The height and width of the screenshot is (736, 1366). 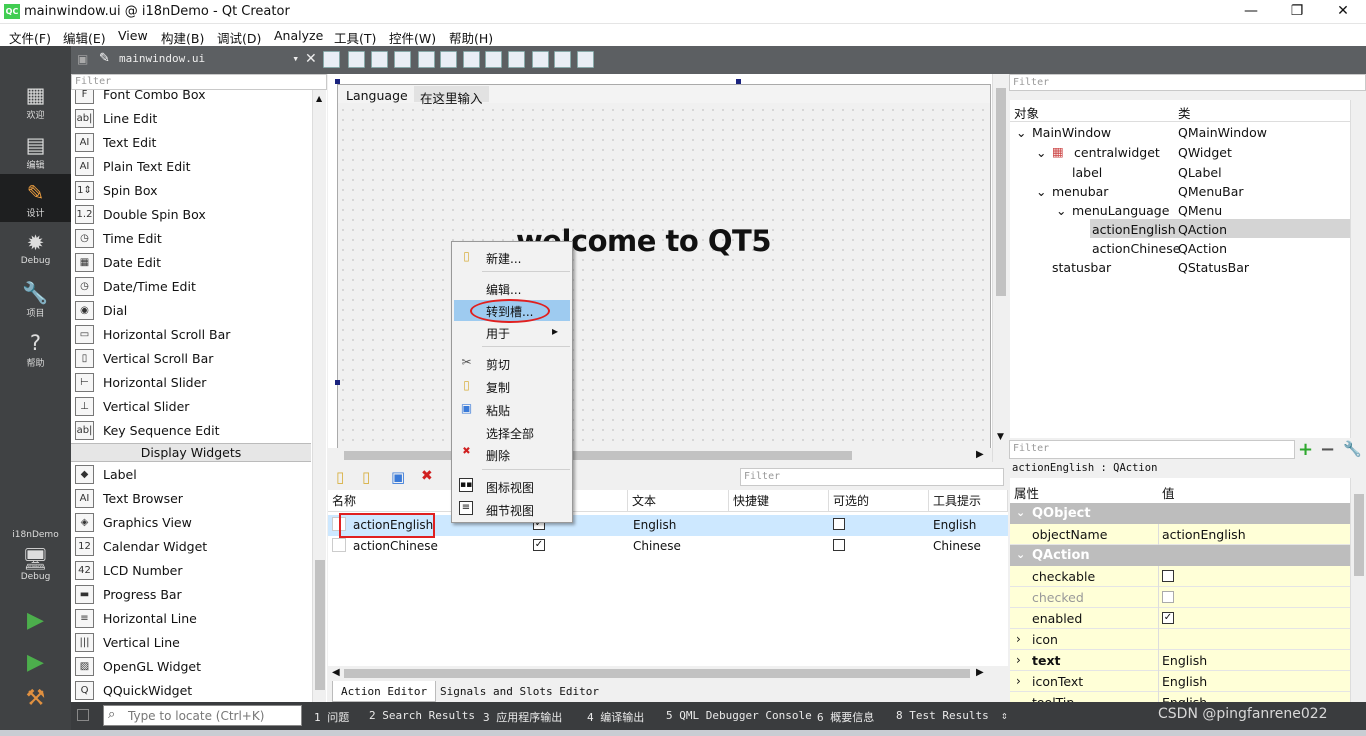 What do you see at coordinates (384, 691) in the screenshot?
I see `tab-action-editor: Action Editor` at bounding box center [384, 691].